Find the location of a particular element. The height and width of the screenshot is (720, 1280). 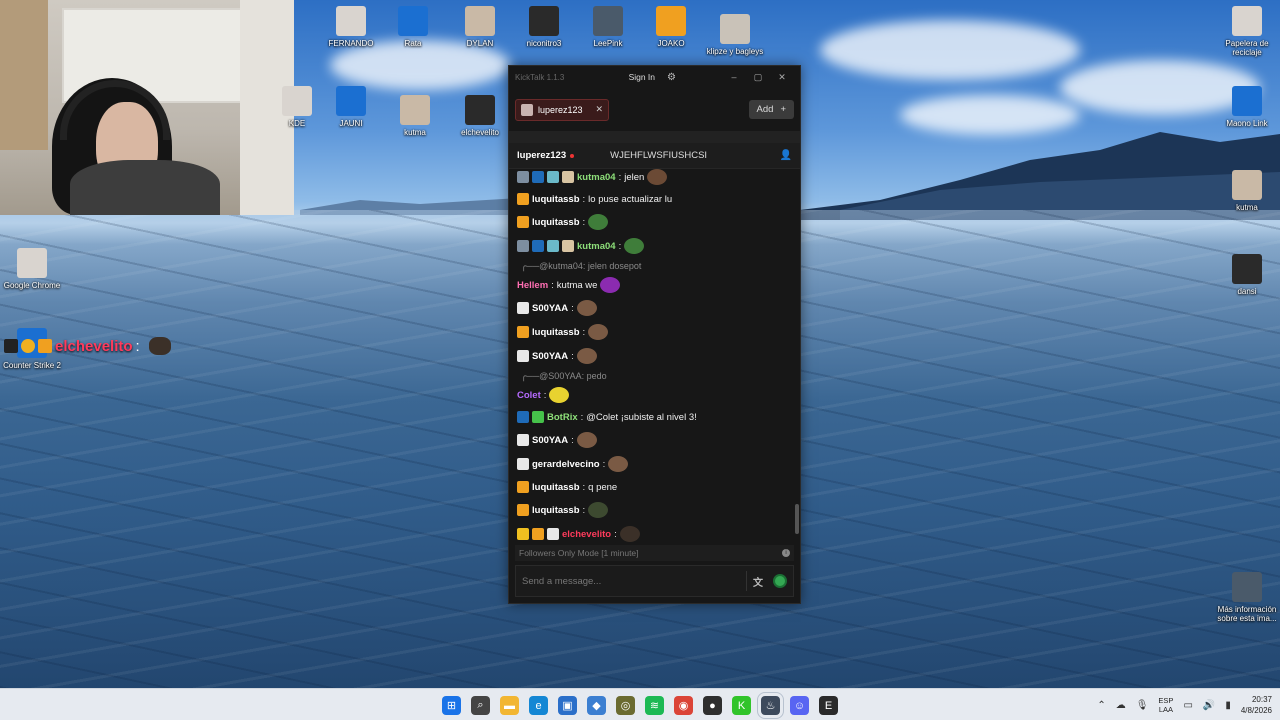

sign-in-button: Sign In is located at coordinates (642, 77).